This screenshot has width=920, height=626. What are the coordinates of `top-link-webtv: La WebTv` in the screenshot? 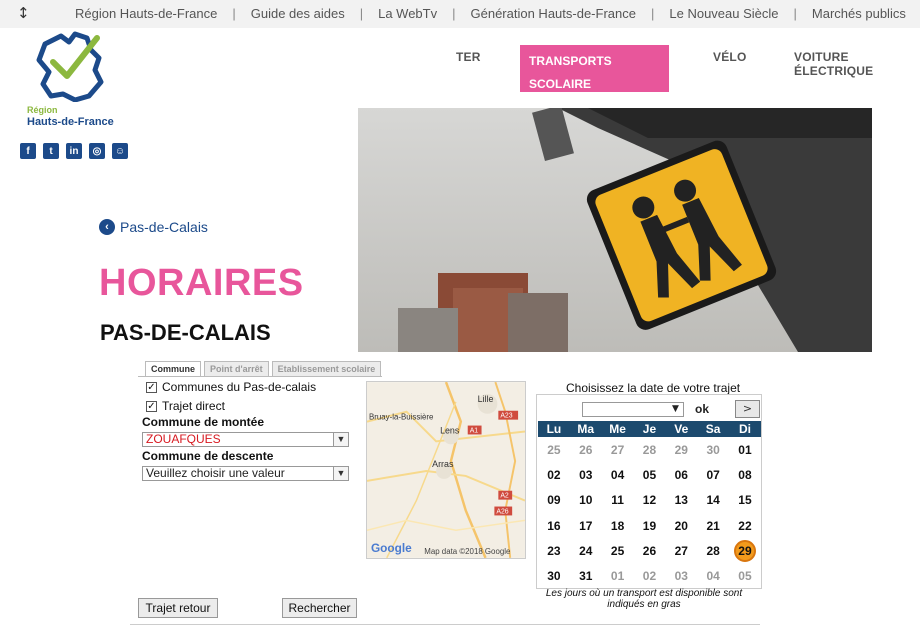 It's located at (407, 13).